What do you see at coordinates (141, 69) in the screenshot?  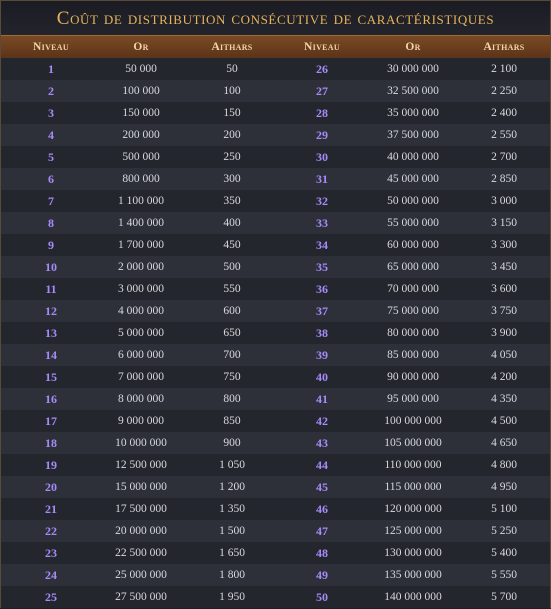 I see `gold-cell: 50 000` at bounding box center [141, 69].